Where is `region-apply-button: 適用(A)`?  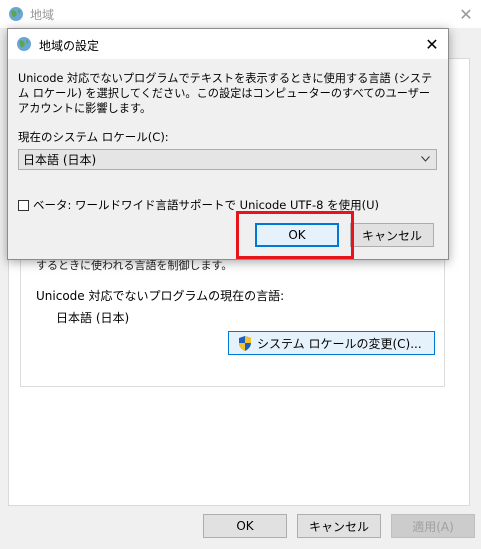
region-apply-button: 適用(A) is located at coordinates (433, 526).